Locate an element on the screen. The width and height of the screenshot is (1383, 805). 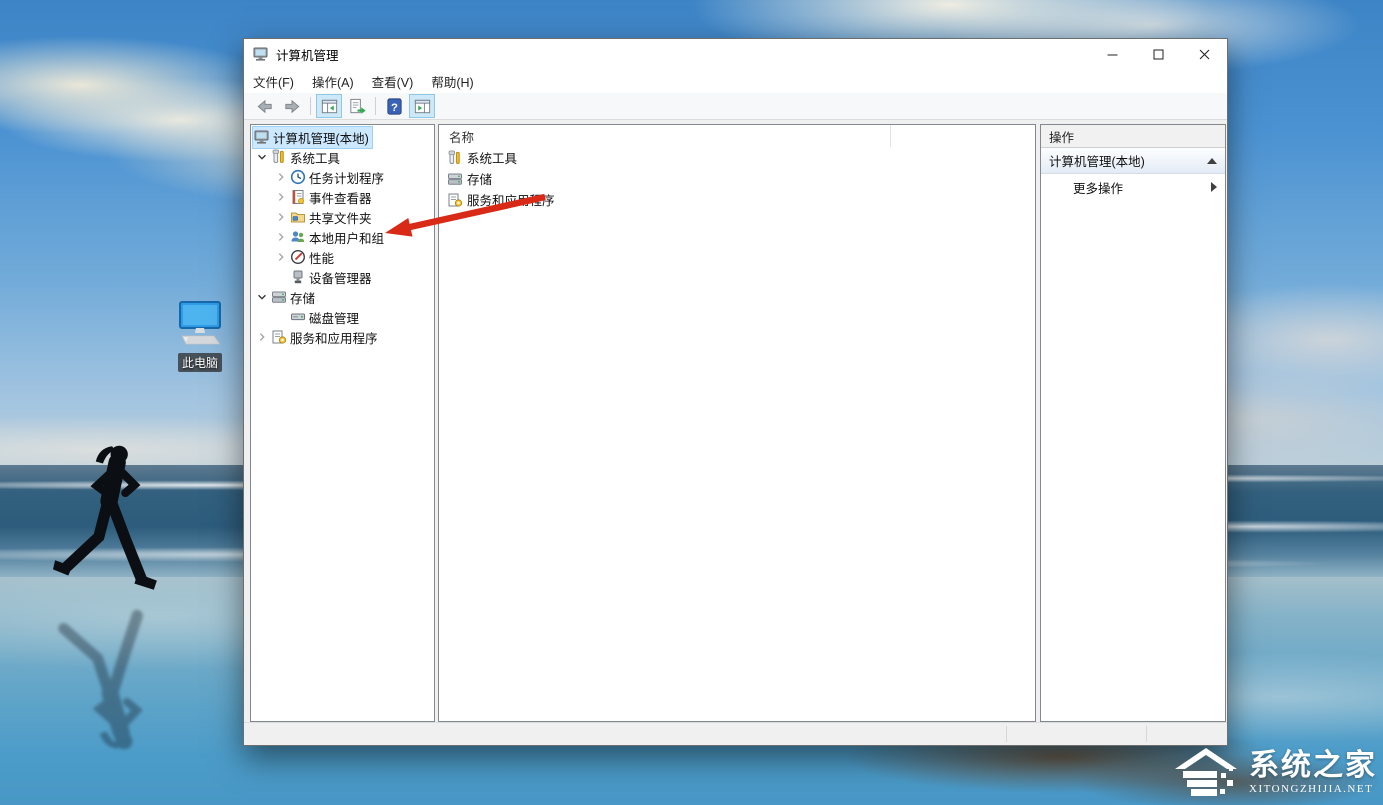
console-tree-icon is located at coordinates (329, 106).